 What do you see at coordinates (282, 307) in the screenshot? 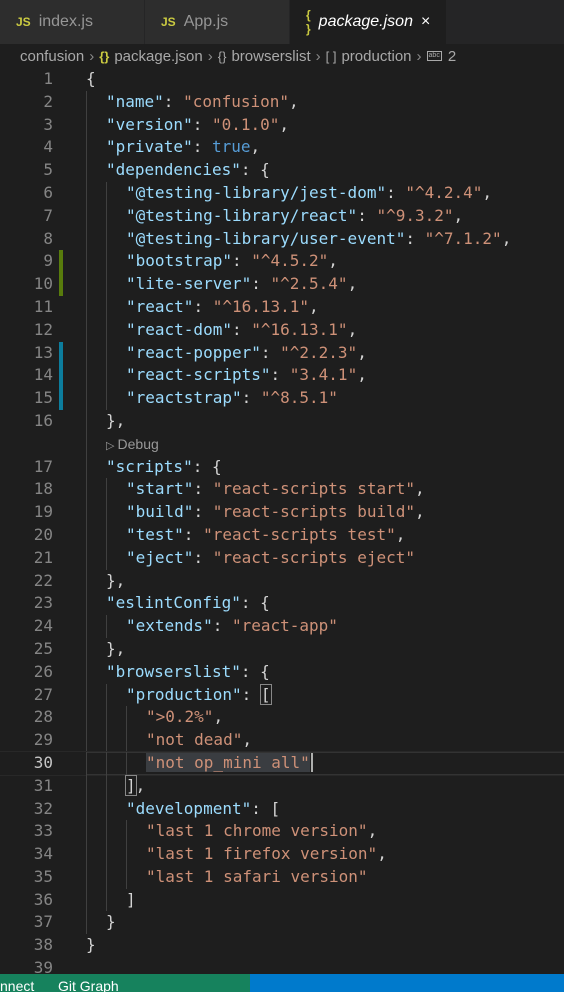
I see `code-line: 11 "react": "^16.13.1",` at bounding box center [282, 307].